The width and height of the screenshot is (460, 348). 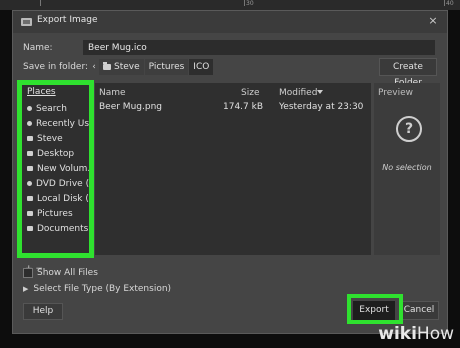 I want to click on breadcrumb-back-icon: ‹, so click(x=94, y=67).